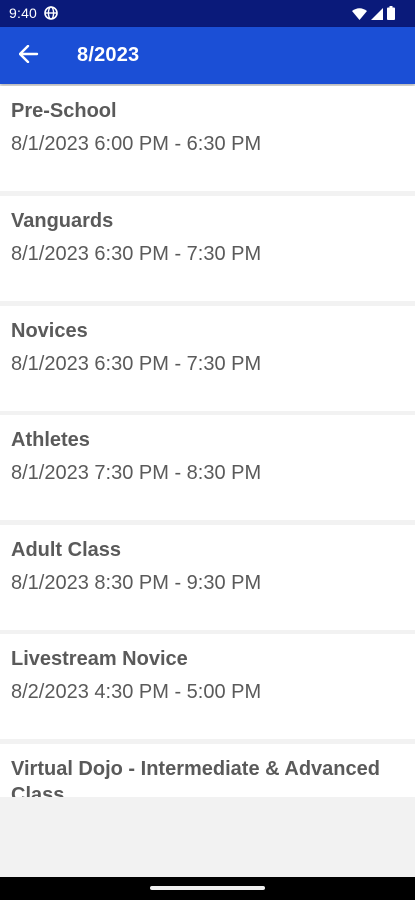  I want to click on arrow-back-icon, so click(28, 56).